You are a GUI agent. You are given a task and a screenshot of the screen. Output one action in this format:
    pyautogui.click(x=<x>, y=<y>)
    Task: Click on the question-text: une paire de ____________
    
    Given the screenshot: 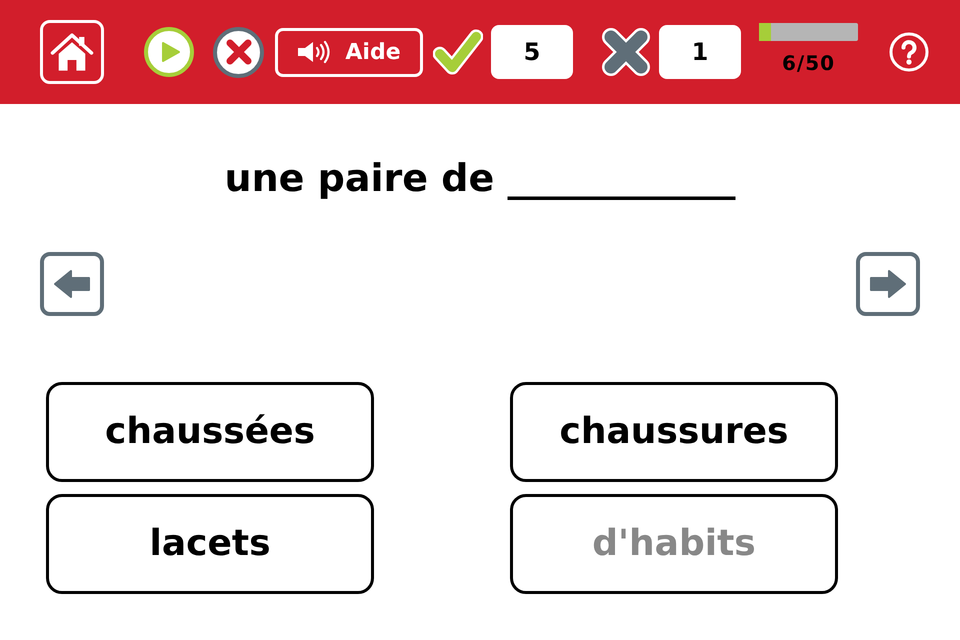 What is the action you would take?
    pyautogui.click(x=480, y=178)
    